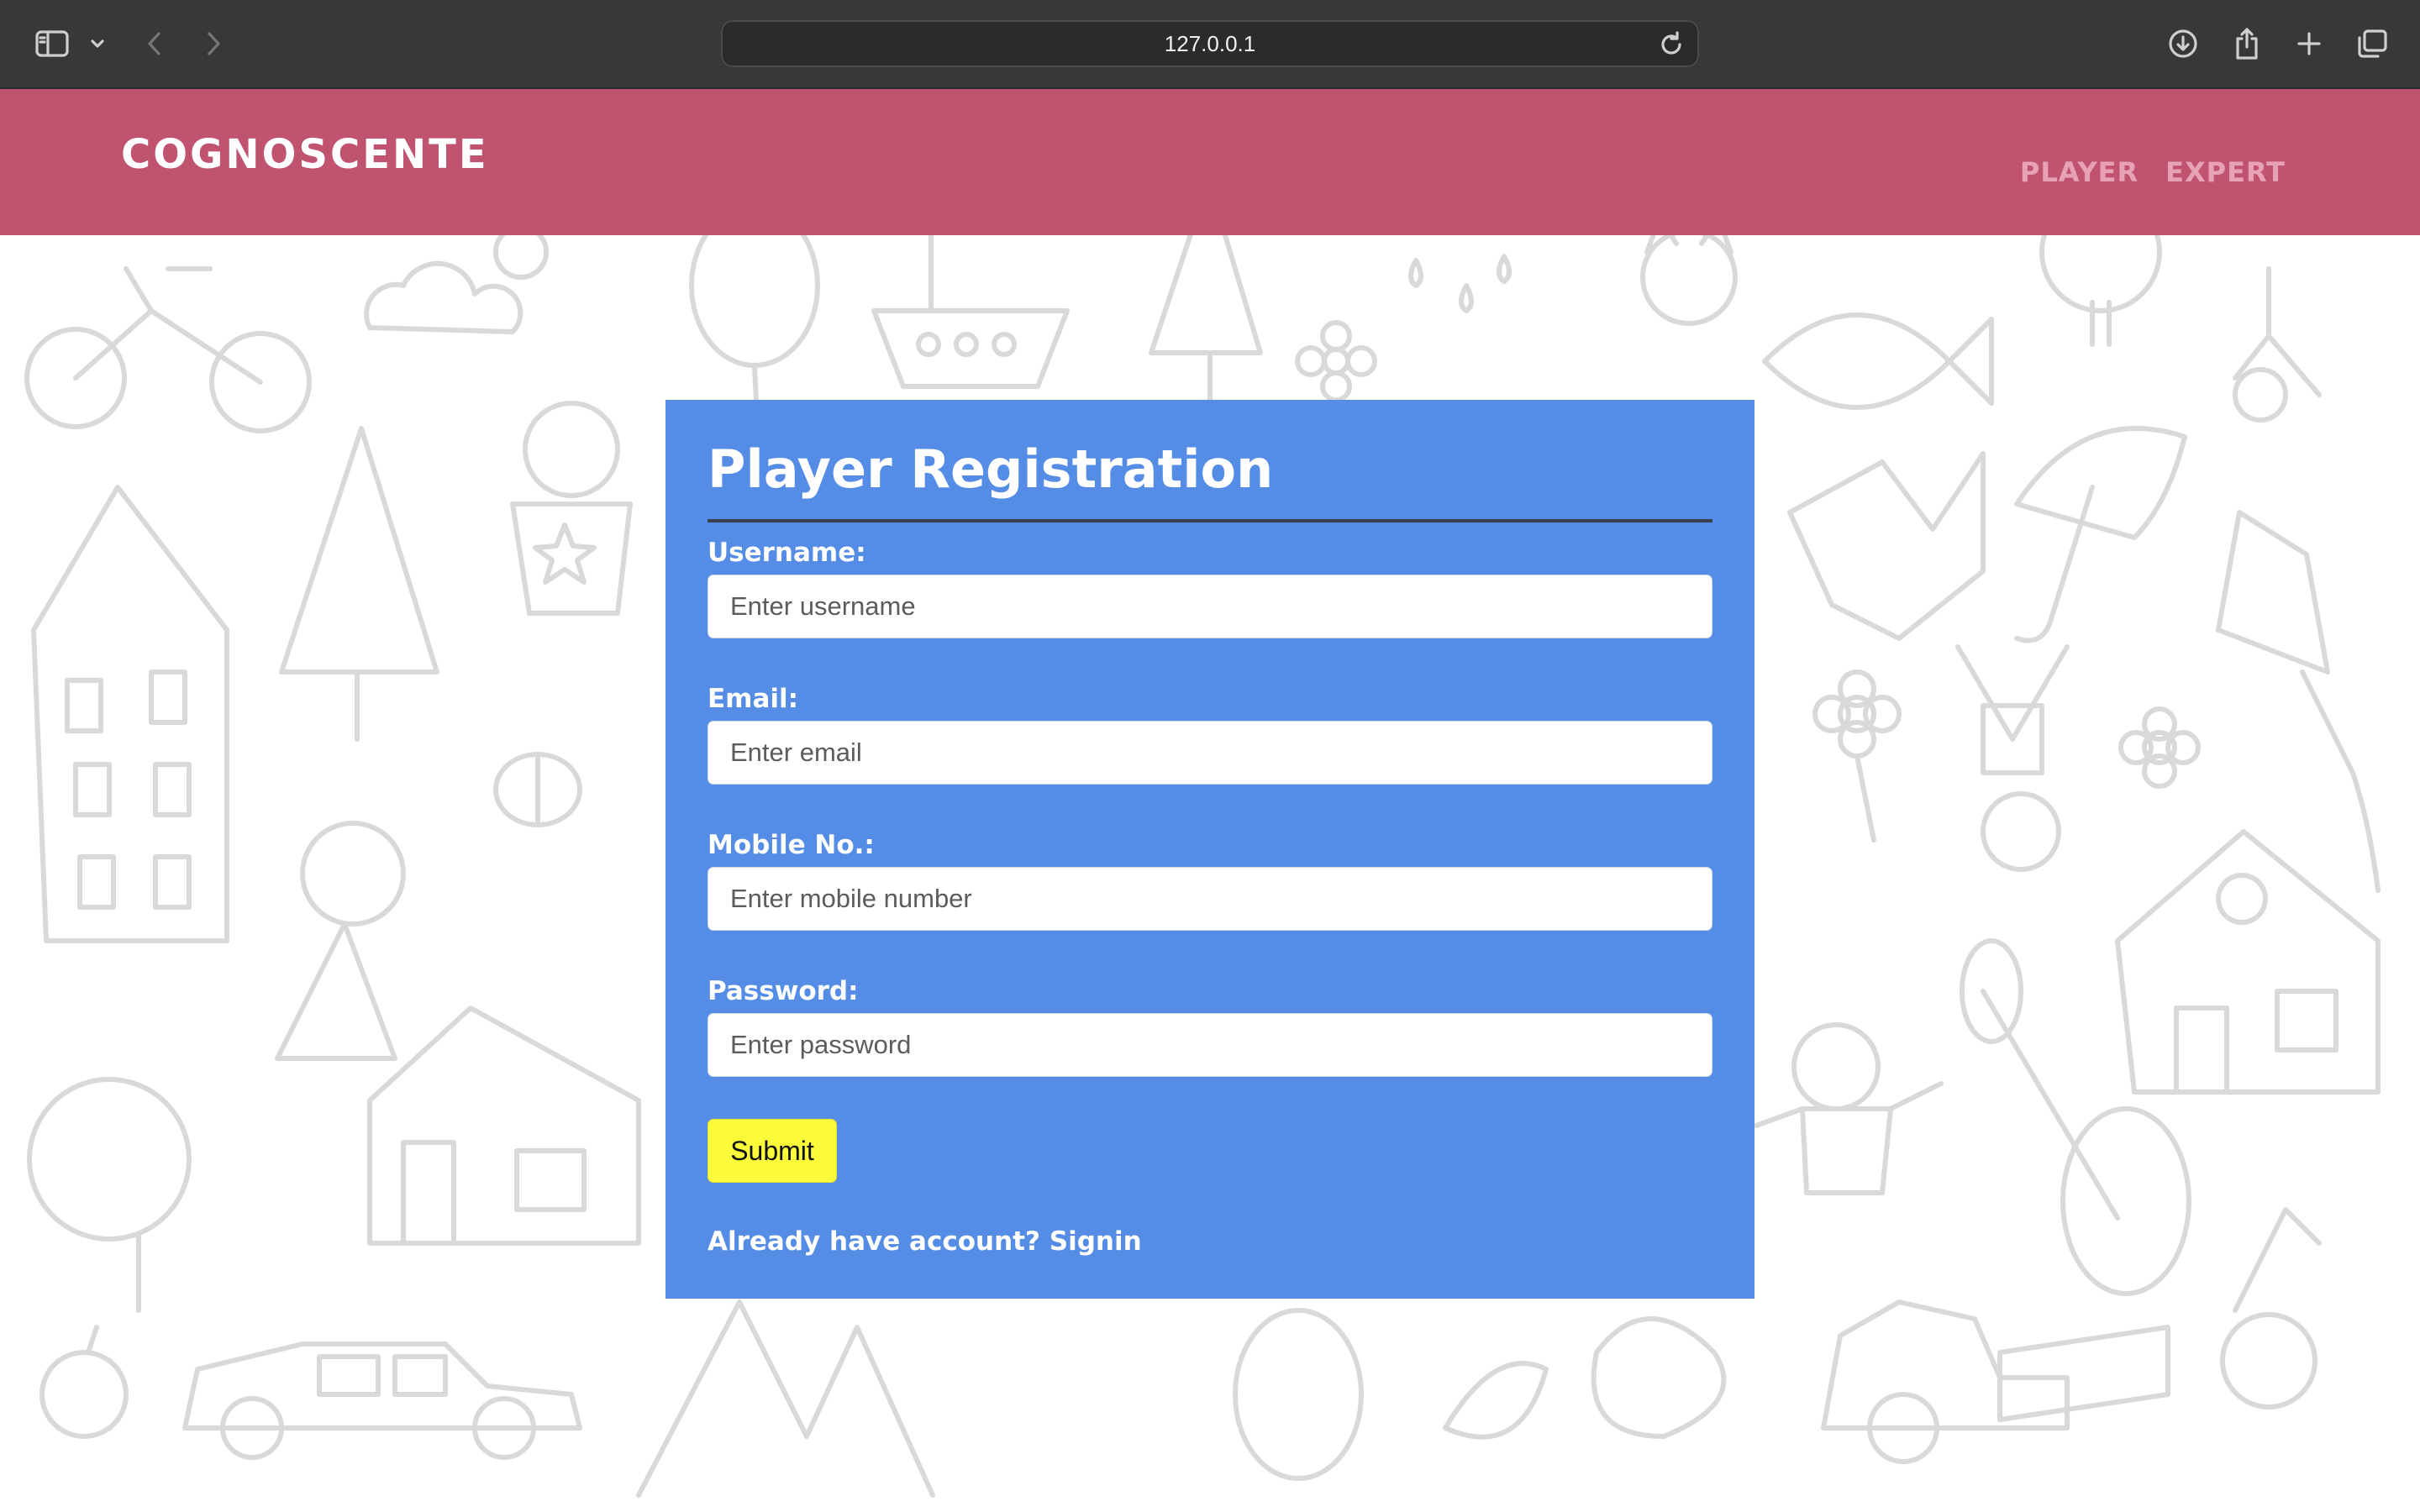  Describe the element at coordinates (2153, 172) in the screenshot. I see `main-nav: PLAYER EXPERT` at that location.